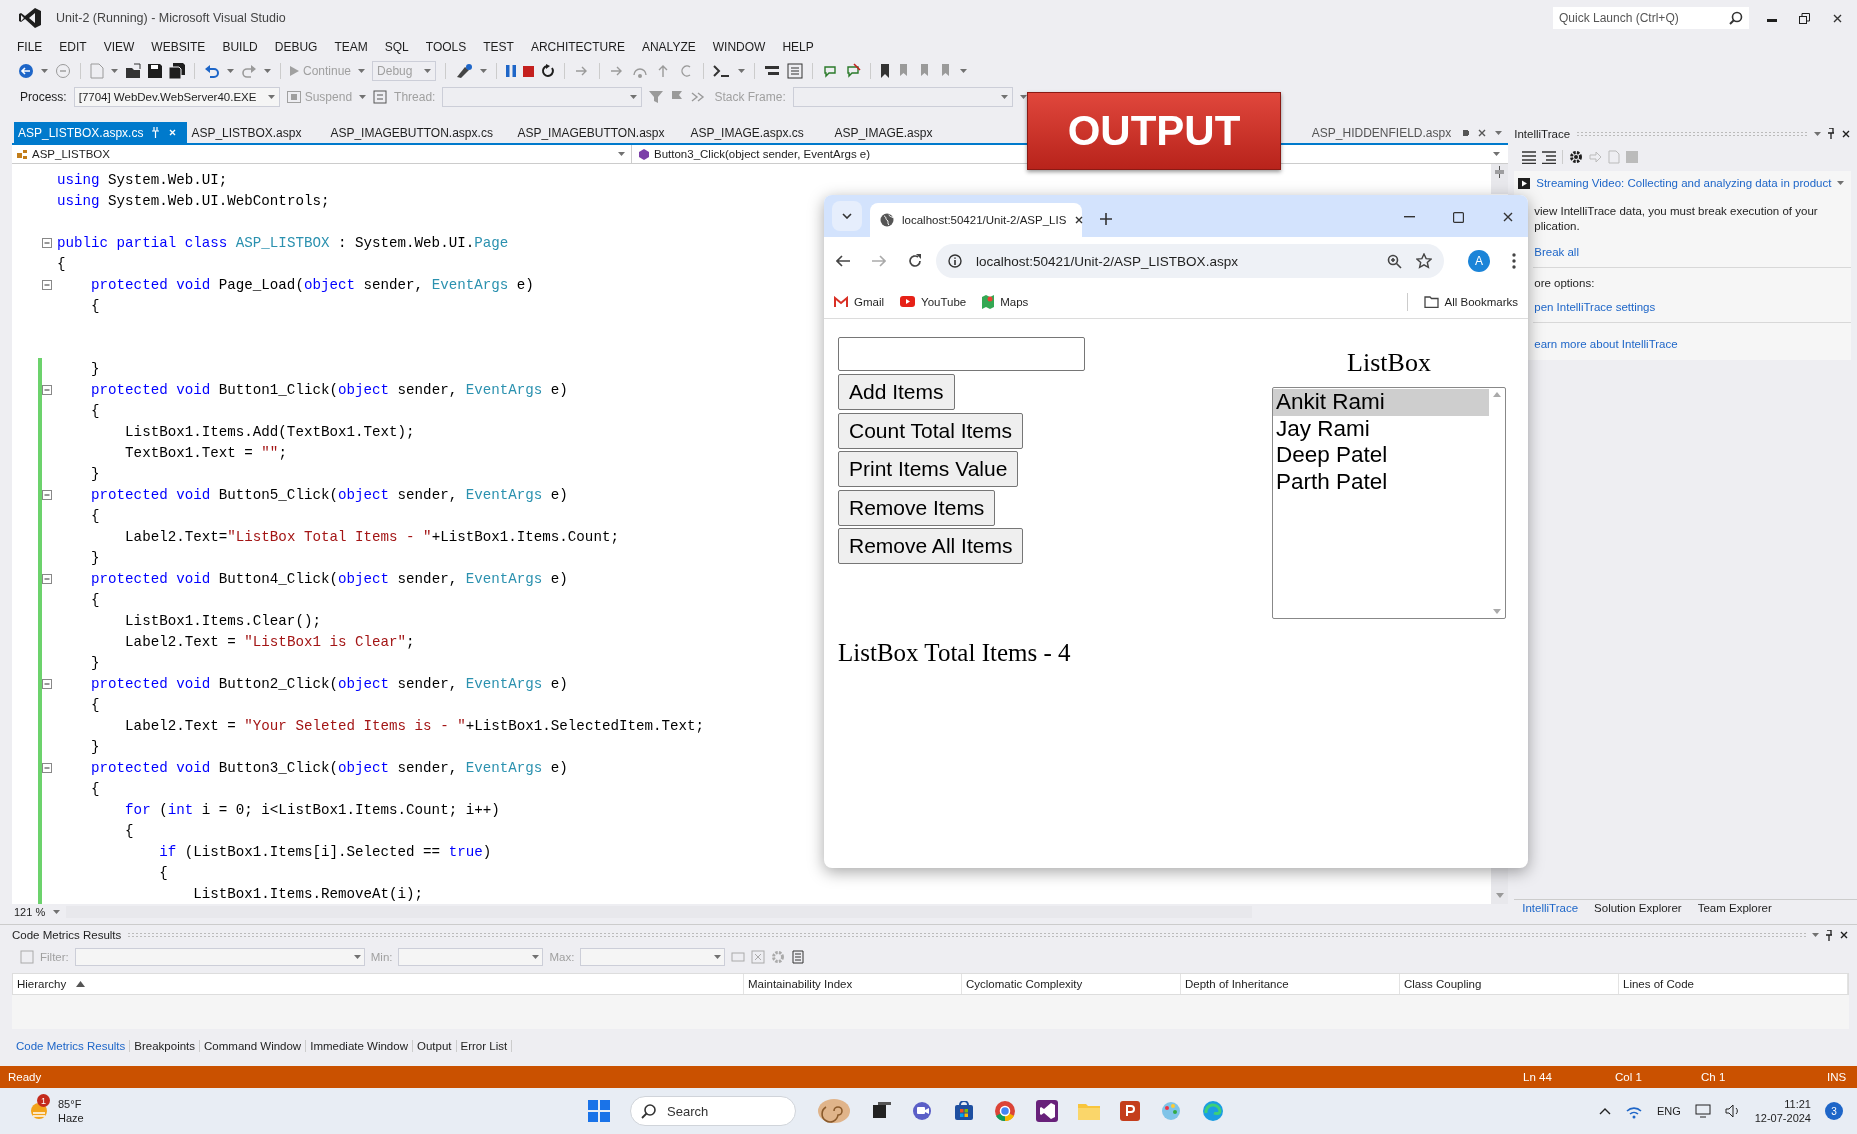  What do you see at coordinates (1381, 481) in the screenshot?
I see `list-item: Parth Patel` at bounding box center [1381, 481].